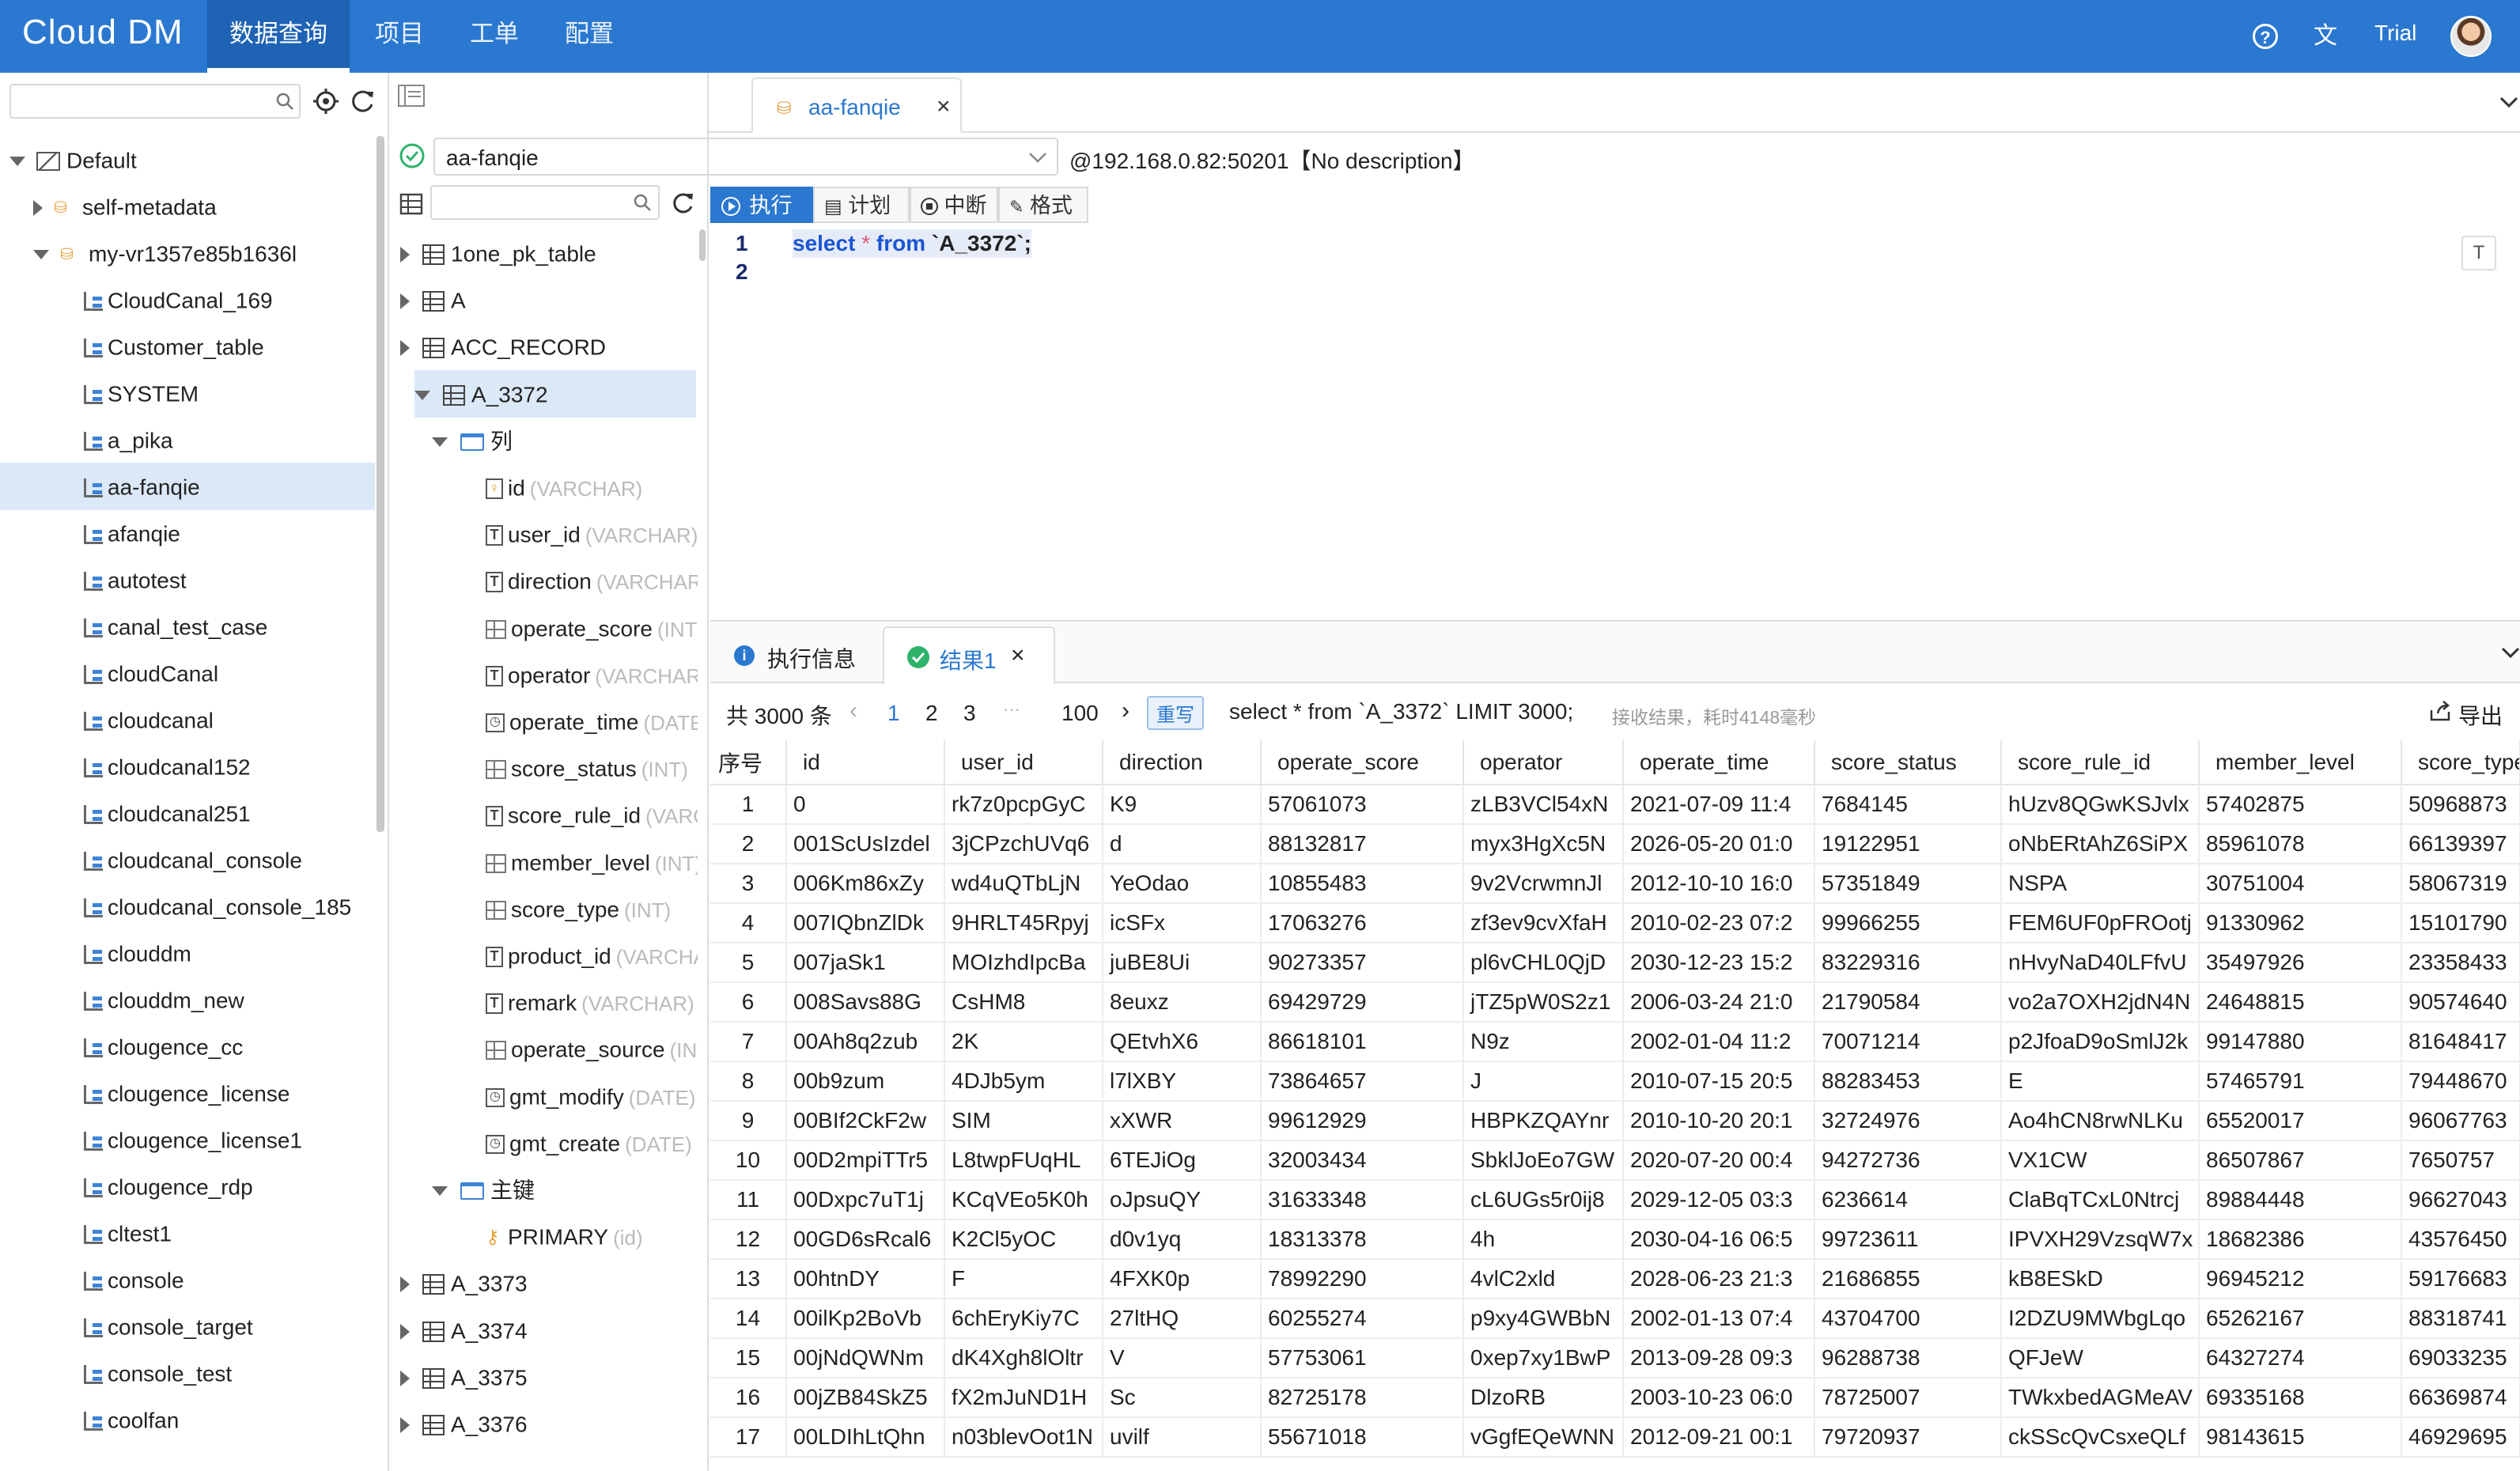 Image resolution: width=2520 pixels, height=1471 pixels. What do you see at coordinates (2100, 844) in the screenshot?
I see `table-cell: oNbERtAhZ6SiPX` at bounding box center [2100, 844].